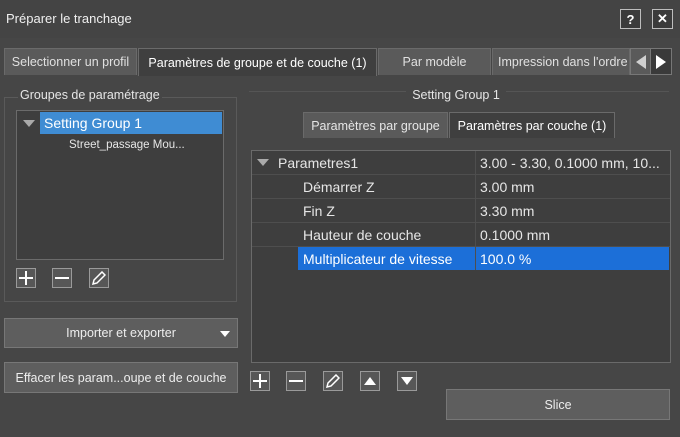 This screenshot has height=437, width=680. Describe the element at coordinates (662, 19) in the screenshot. I see `close-button: ✕` at that location.